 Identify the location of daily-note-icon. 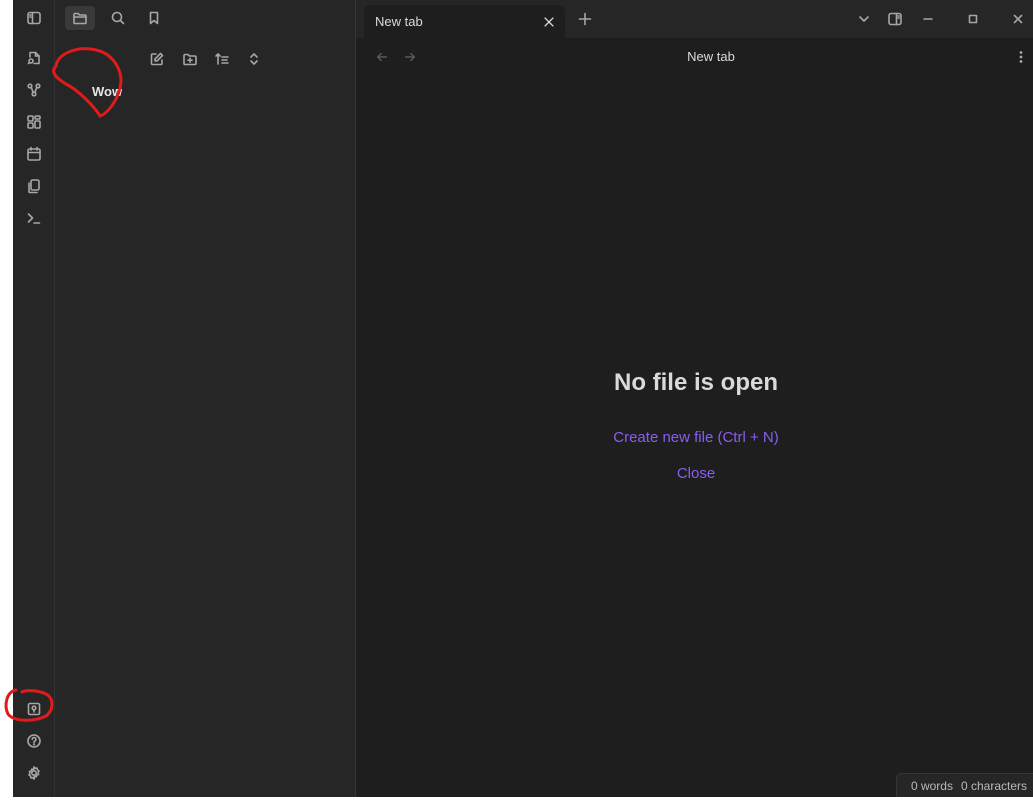
(34, 154).